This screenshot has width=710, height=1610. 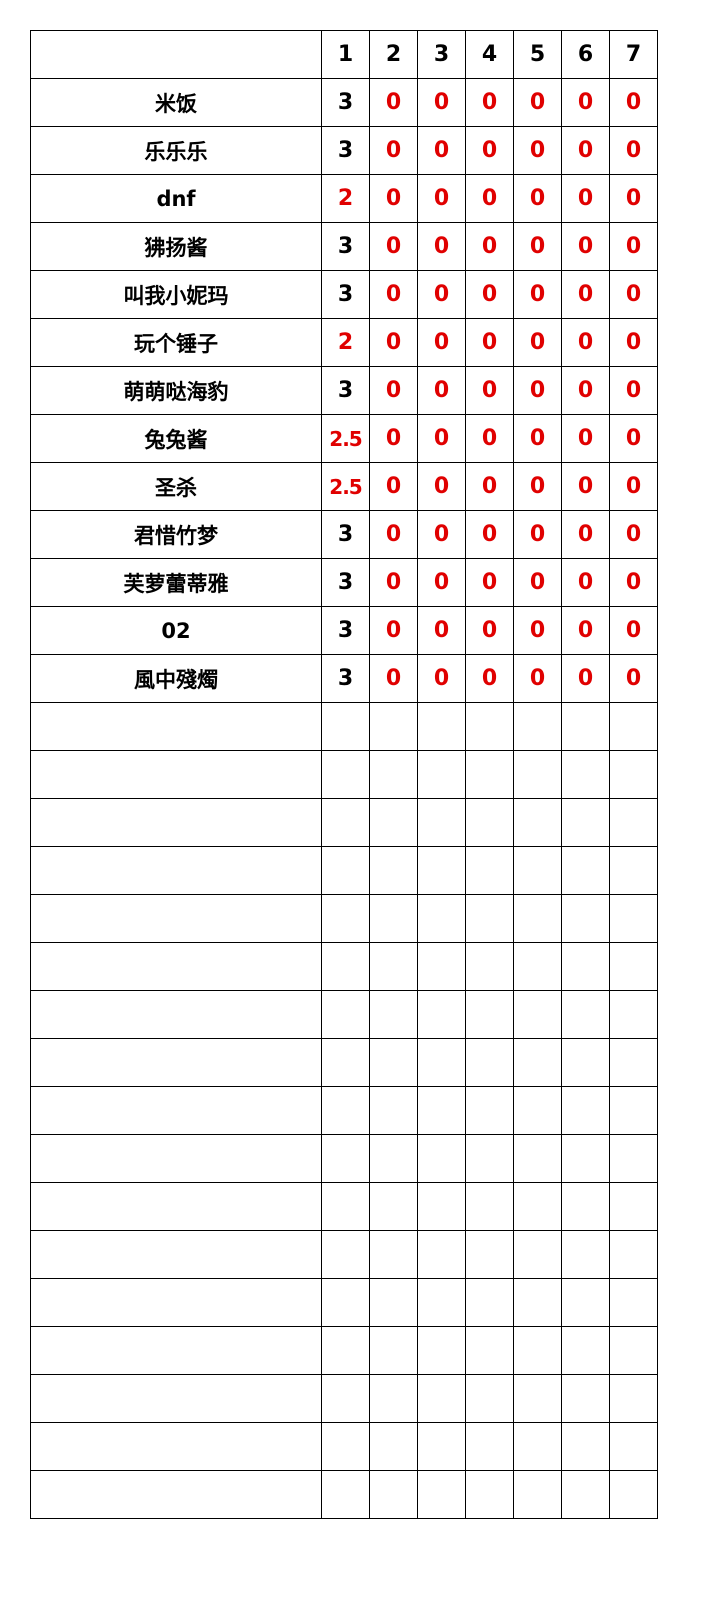 I want to click on table-row: 米饭 3 0 0 0 0 0 0, so click(x=344, y=102).